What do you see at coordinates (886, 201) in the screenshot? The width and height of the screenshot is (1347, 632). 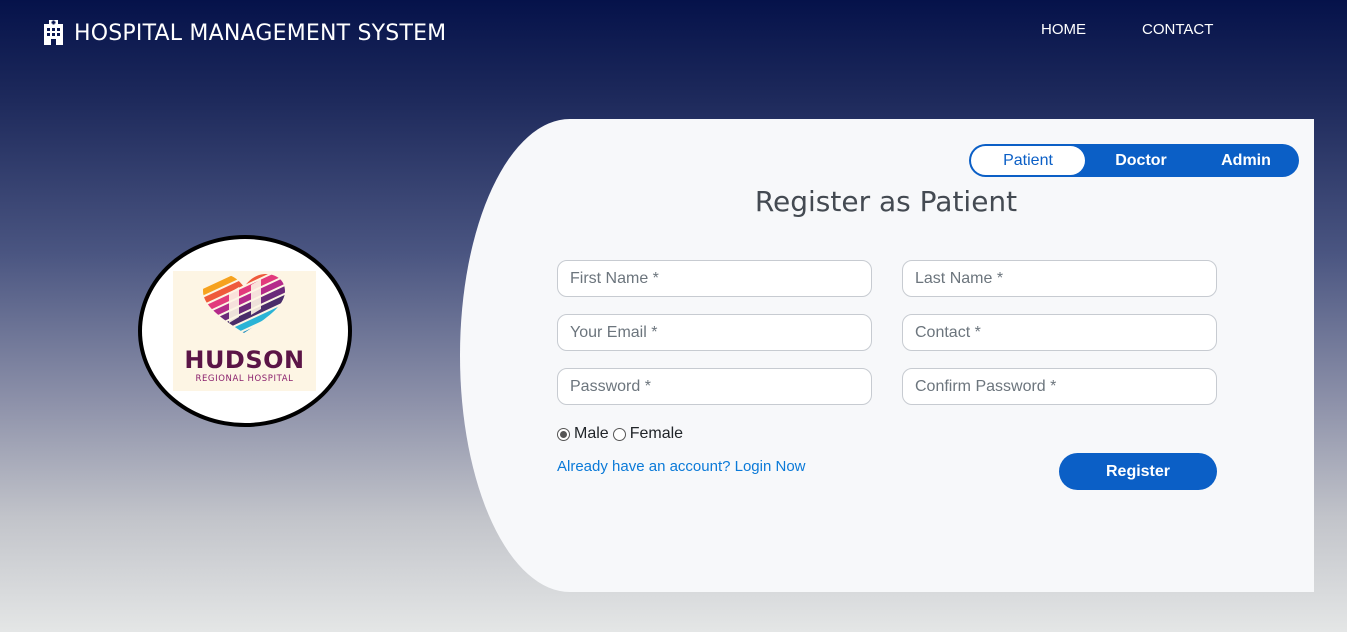 I see `form-title: Register as Patient` at bounding box center [886, 201].